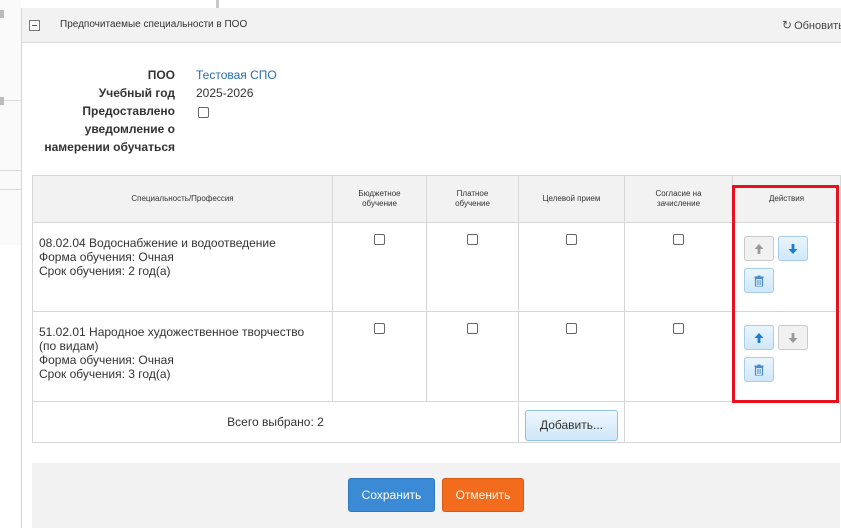 The height and width of the screenshot is (528, 841). Describe the element at coordinates (472, 199) in the screenshot. I see `header-paid: Платное обучение` at that location.